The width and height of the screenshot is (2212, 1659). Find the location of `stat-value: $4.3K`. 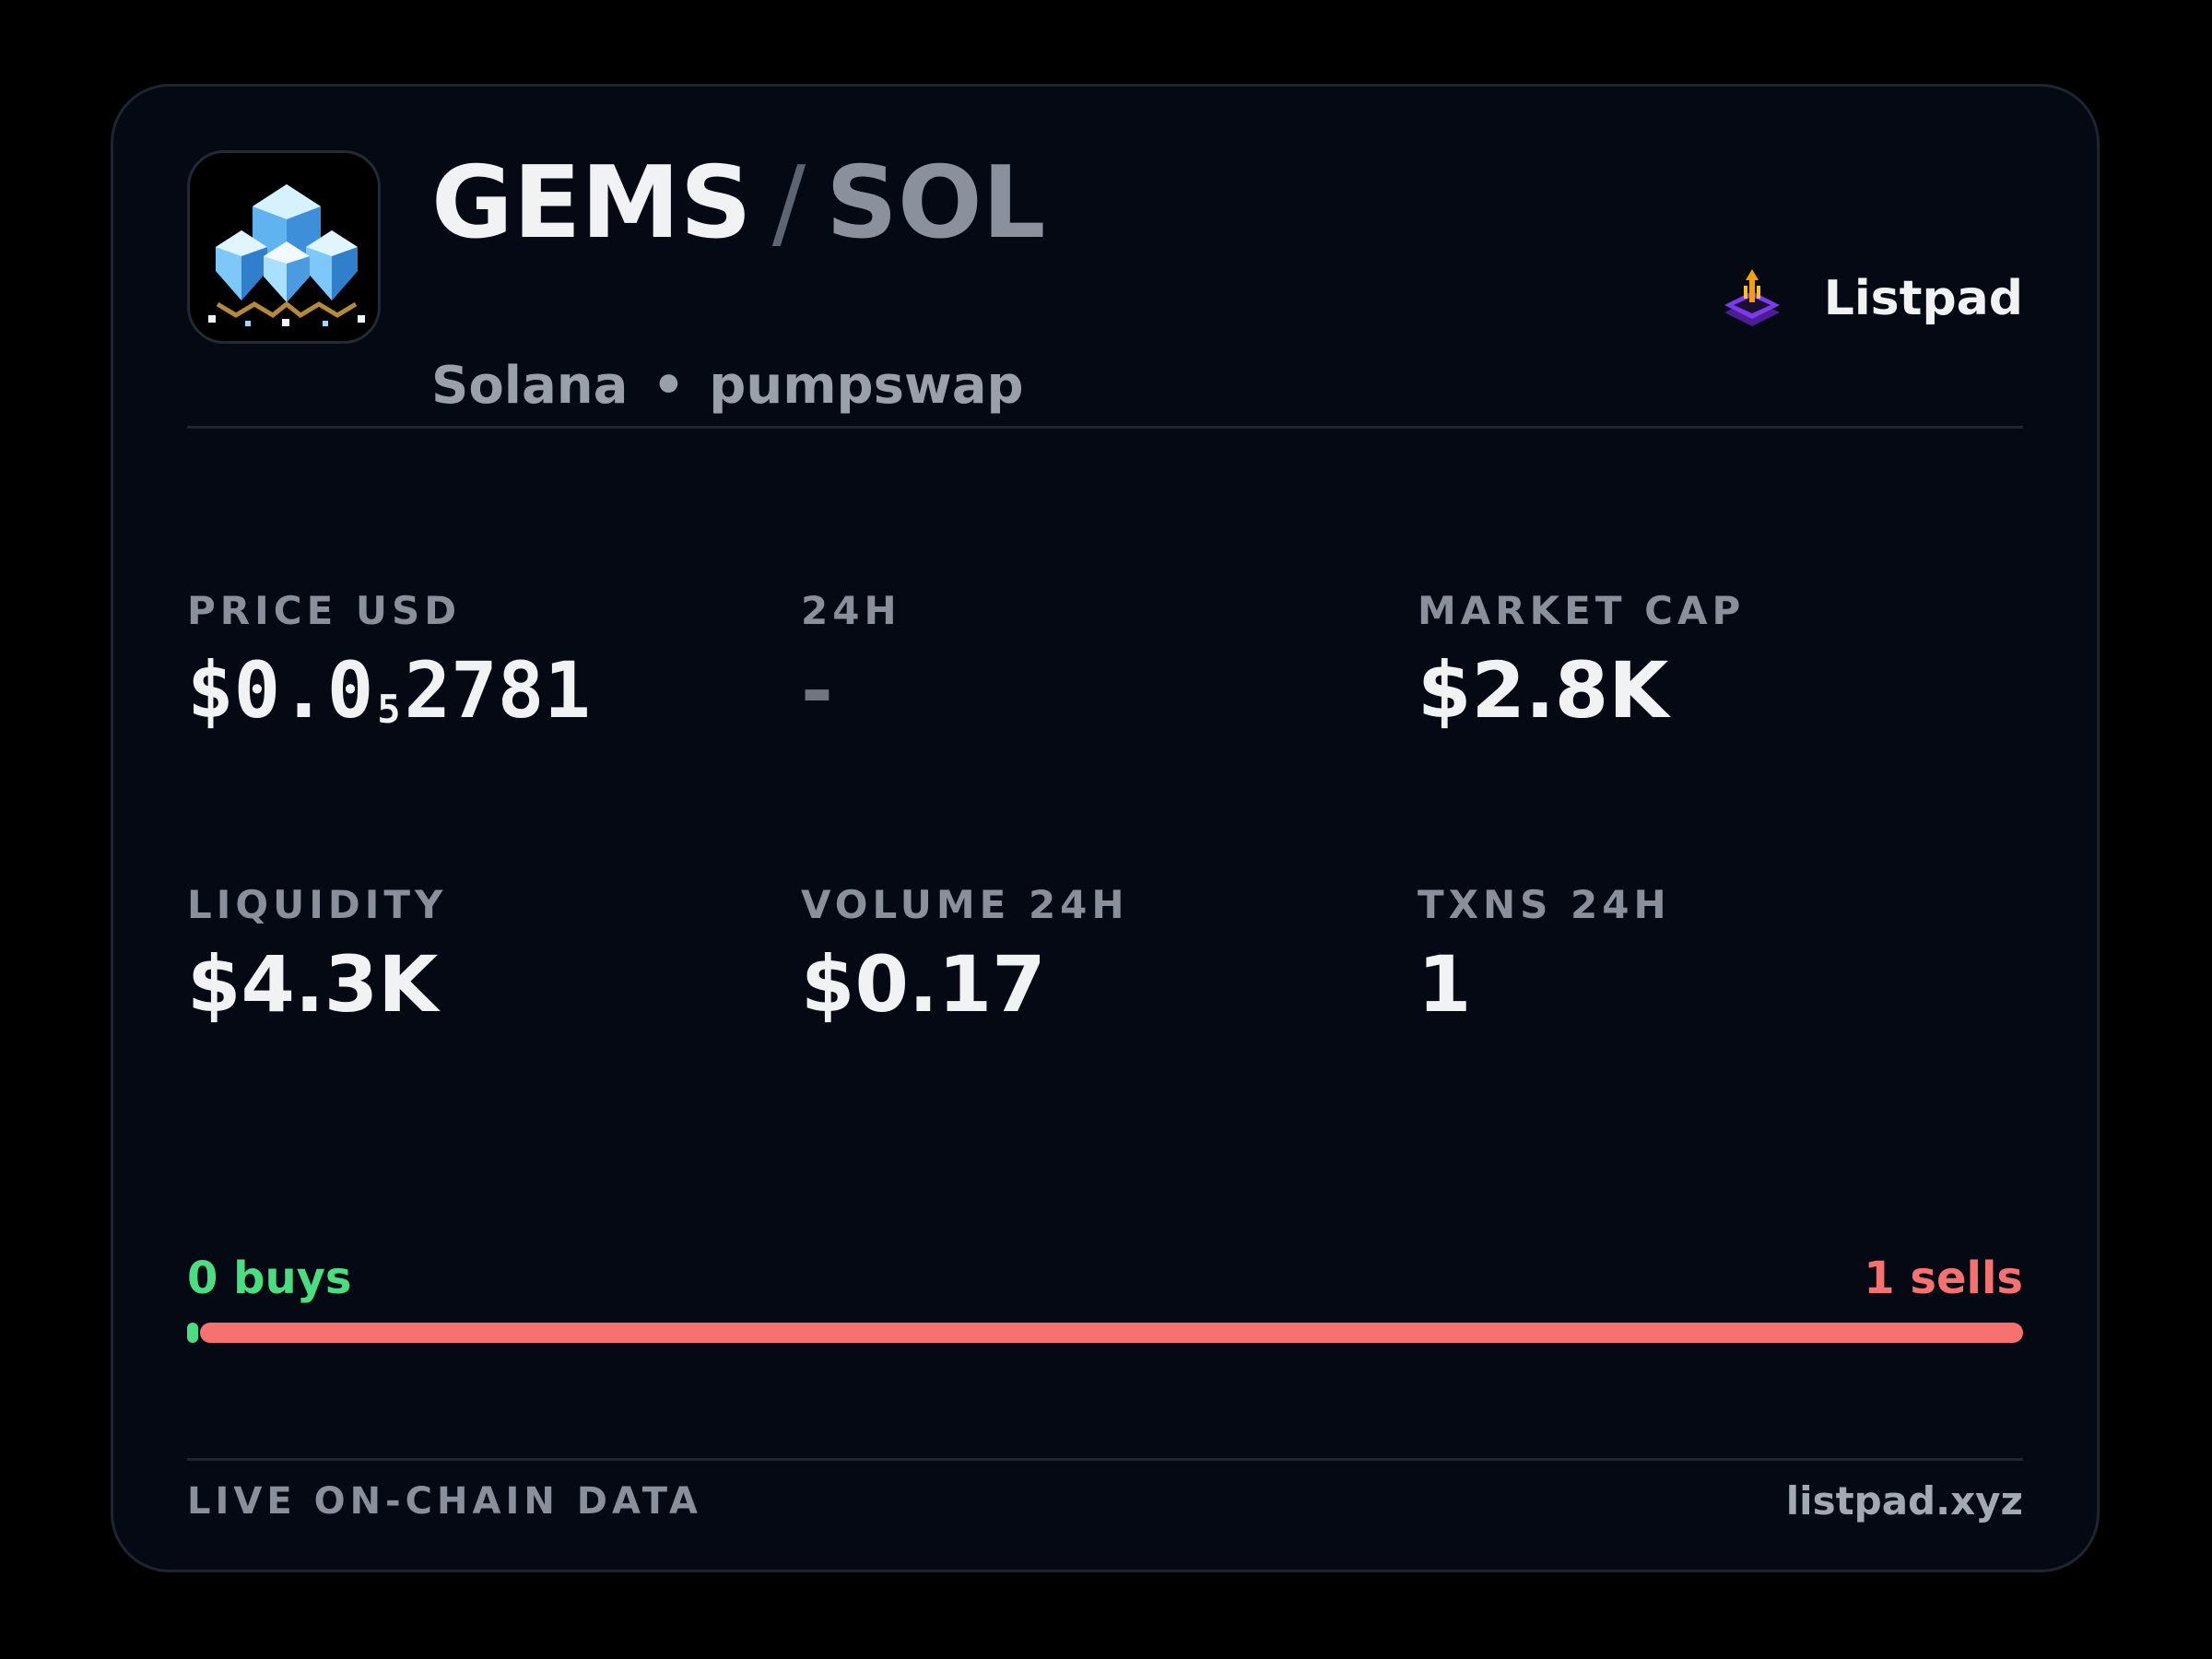

stat-value: $4.3K is located at coordinates (313, 984).